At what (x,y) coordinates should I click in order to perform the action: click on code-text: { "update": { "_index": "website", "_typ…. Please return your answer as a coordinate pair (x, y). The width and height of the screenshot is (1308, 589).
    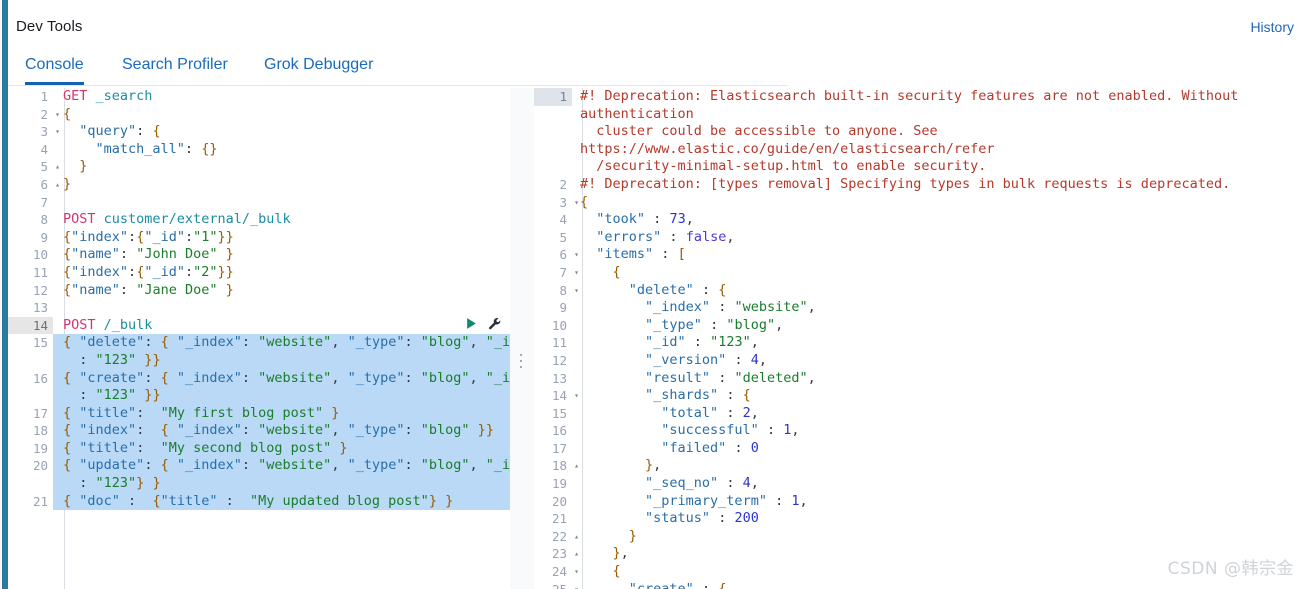
    Looking at the image, I should click on (281, 475).